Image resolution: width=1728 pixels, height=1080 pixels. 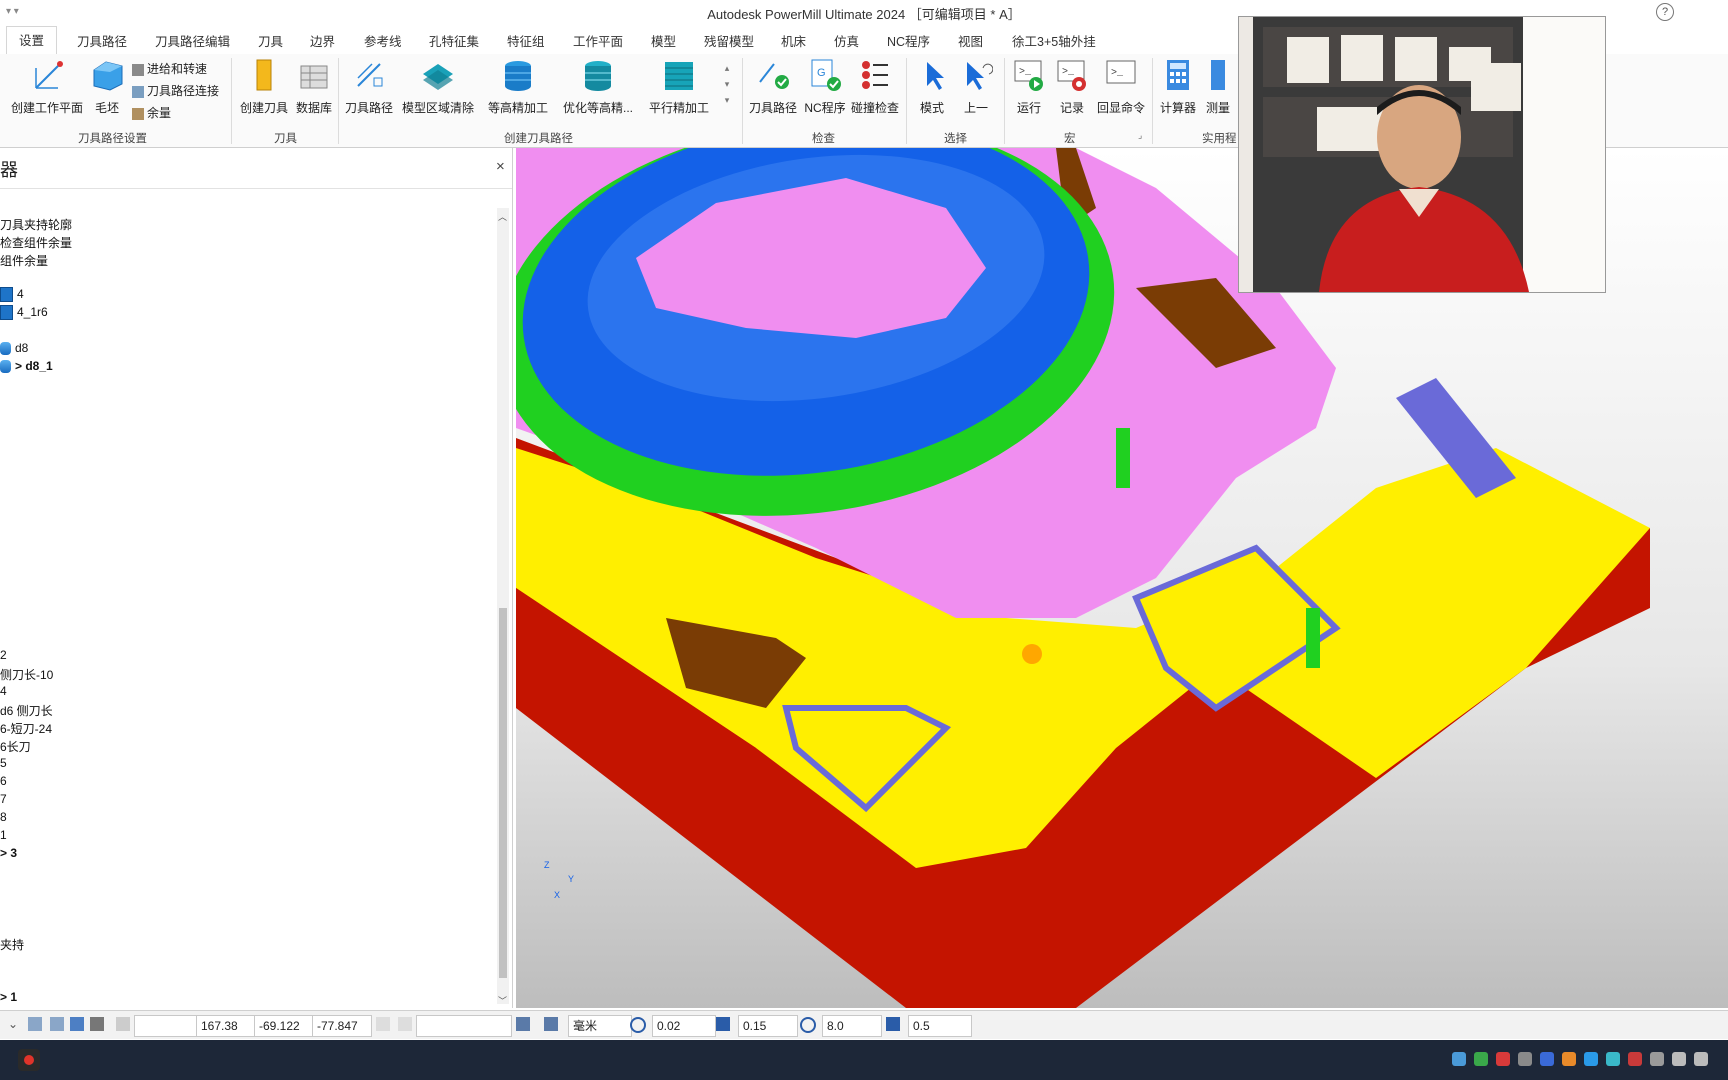 What do you see at coordinates (852, 1026) in the screenshot?
I see `diameter-field: 8.0` at bounding box center [852, 1026].